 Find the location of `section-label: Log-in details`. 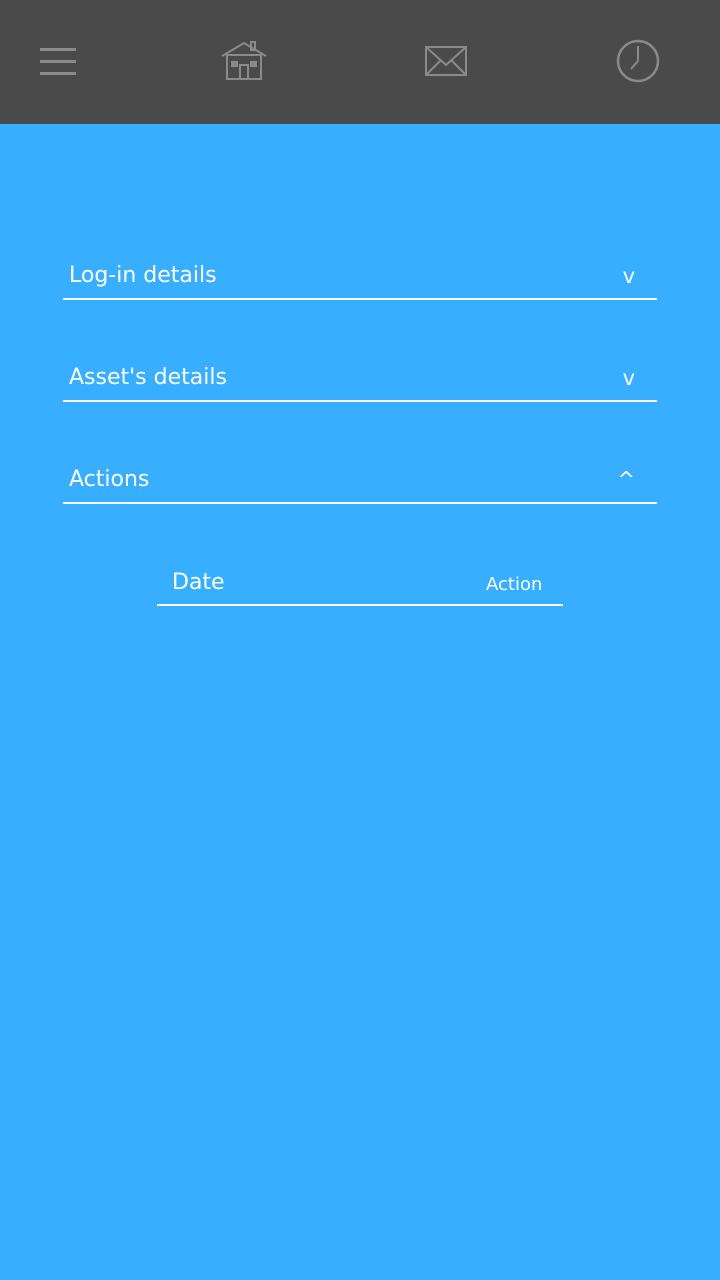

section-label: Log-in details is located at coordinates (143, 275).